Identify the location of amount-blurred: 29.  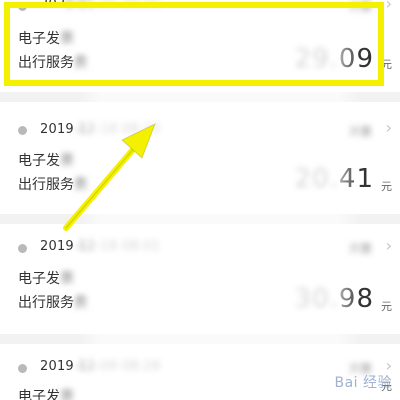
(312, 59).